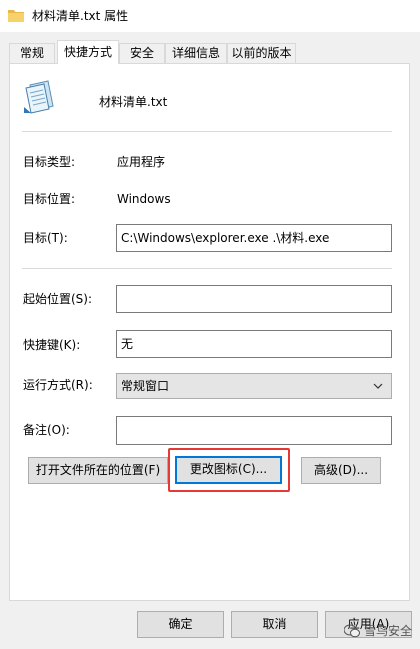 The image size is (420, 649). What do you see at coordinates (58, 385) in the screenshot?
I see `run-label: 运行方式(R):` at bounding box center [58, 385].